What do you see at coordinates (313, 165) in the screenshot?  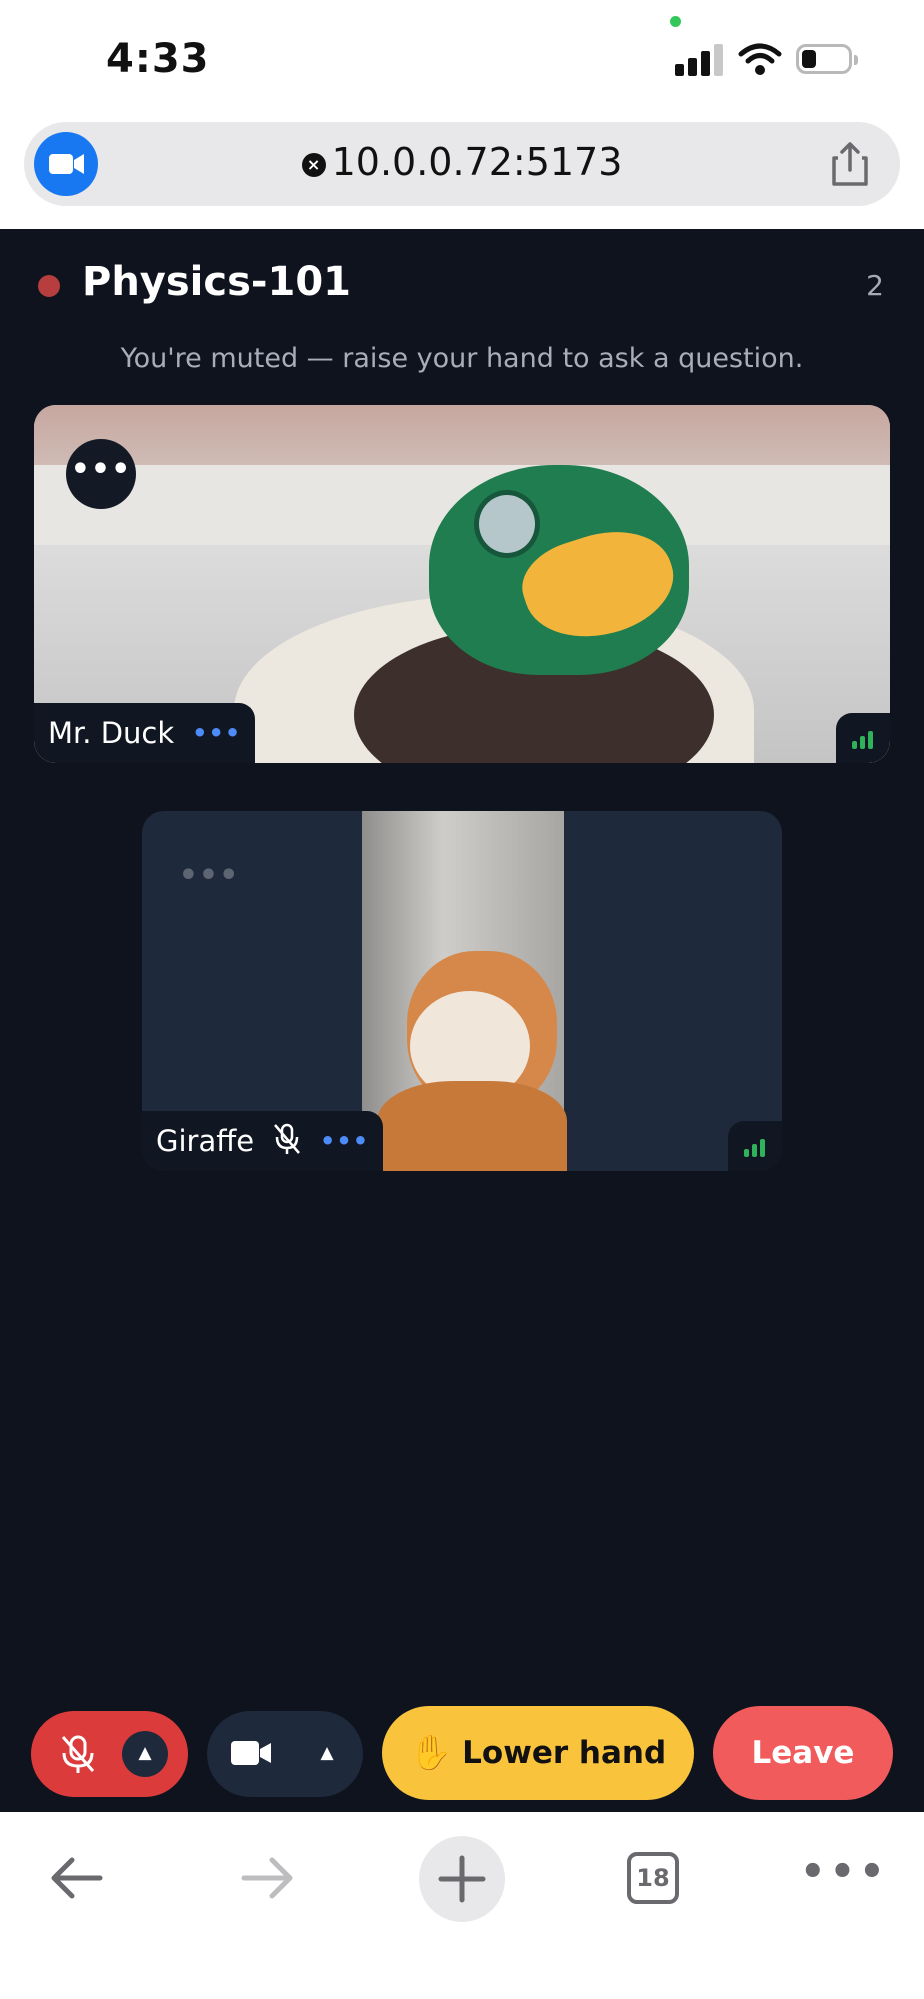 I see `close-circle-icon: ×` at bounding box center [313, 165].